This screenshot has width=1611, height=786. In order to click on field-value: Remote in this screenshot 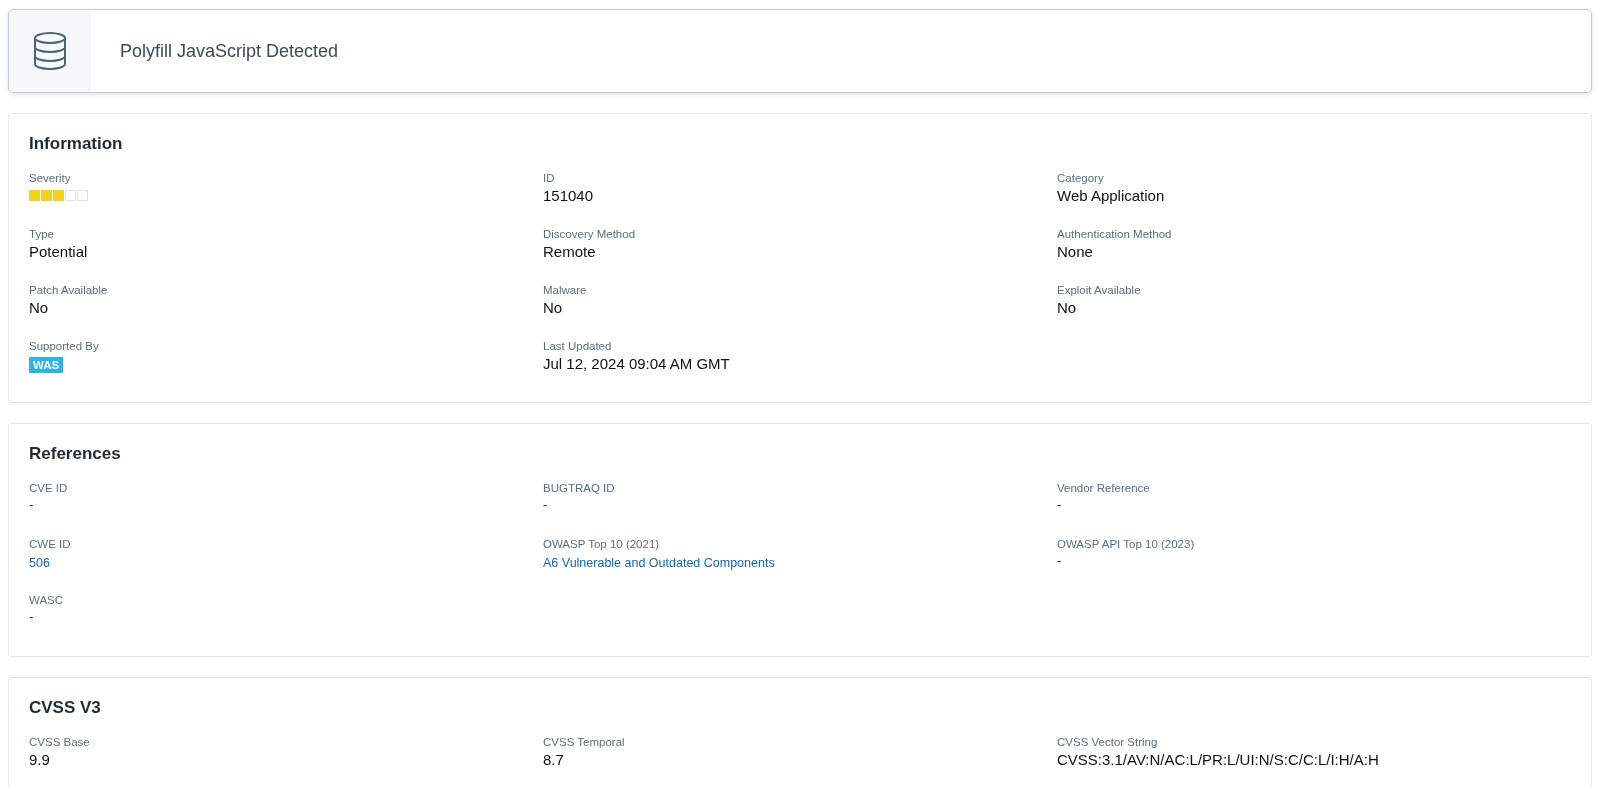, I will do `click(570, 251)`.